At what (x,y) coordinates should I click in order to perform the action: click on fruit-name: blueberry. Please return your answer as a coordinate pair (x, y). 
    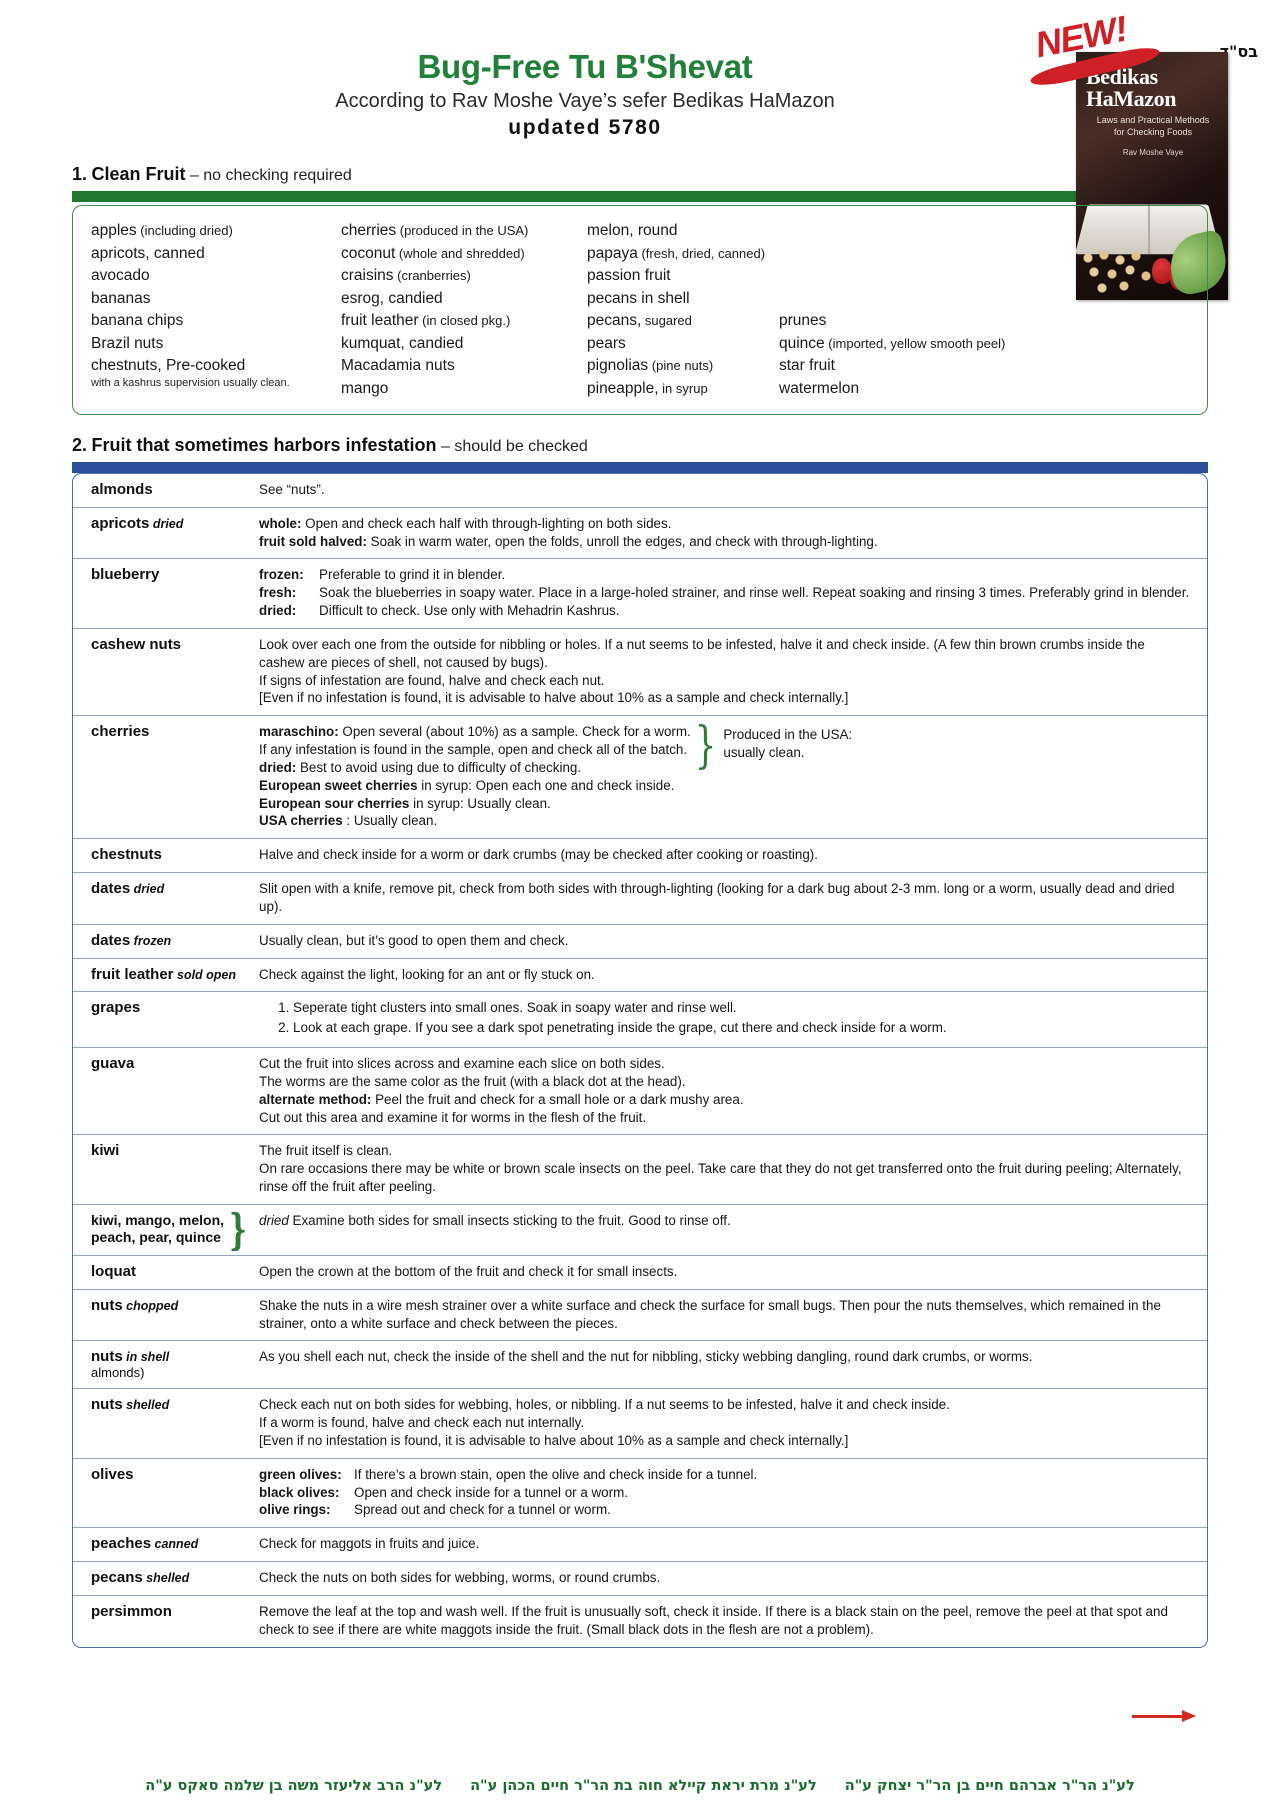
    Looking at the image, I should click on (125, 575).